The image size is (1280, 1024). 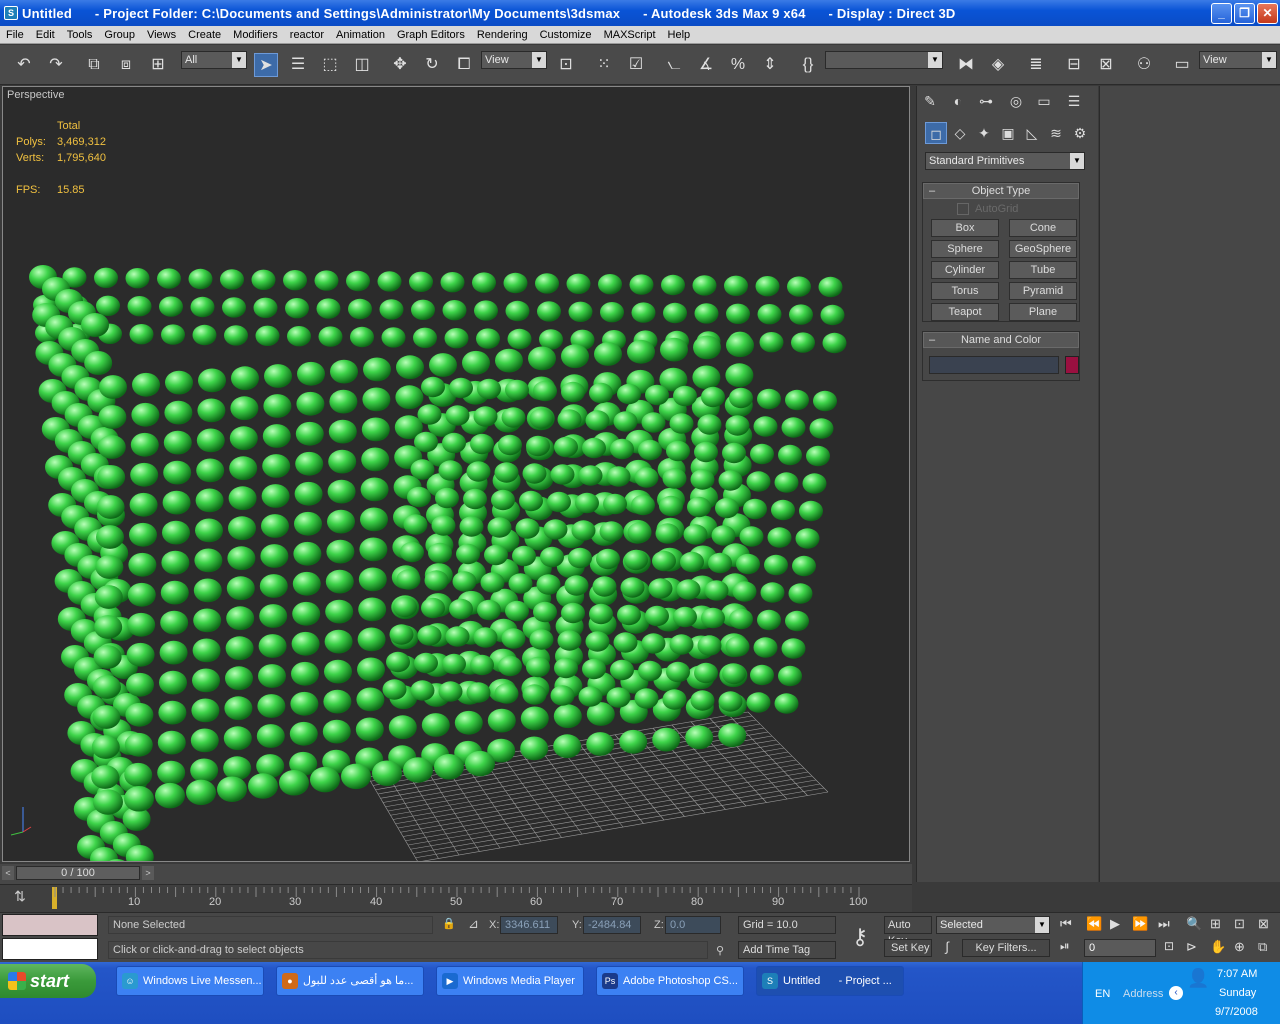 What do you see at coordinates (298, 65) in the screenshot?
I see `select-by-name-icon: ☰` at bounding box center [298, 65].